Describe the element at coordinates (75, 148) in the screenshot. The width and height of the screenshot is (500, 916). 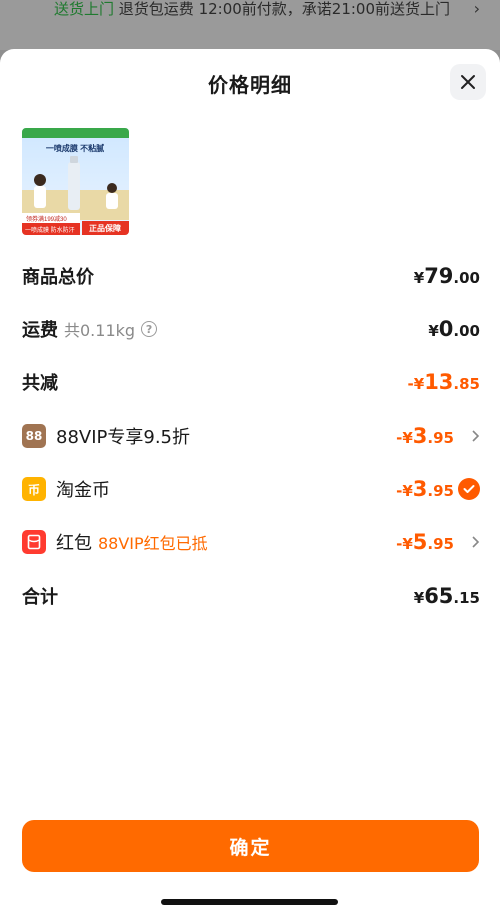
I see `product-banner-text: 一喷成膜 不粘腻` at that location.